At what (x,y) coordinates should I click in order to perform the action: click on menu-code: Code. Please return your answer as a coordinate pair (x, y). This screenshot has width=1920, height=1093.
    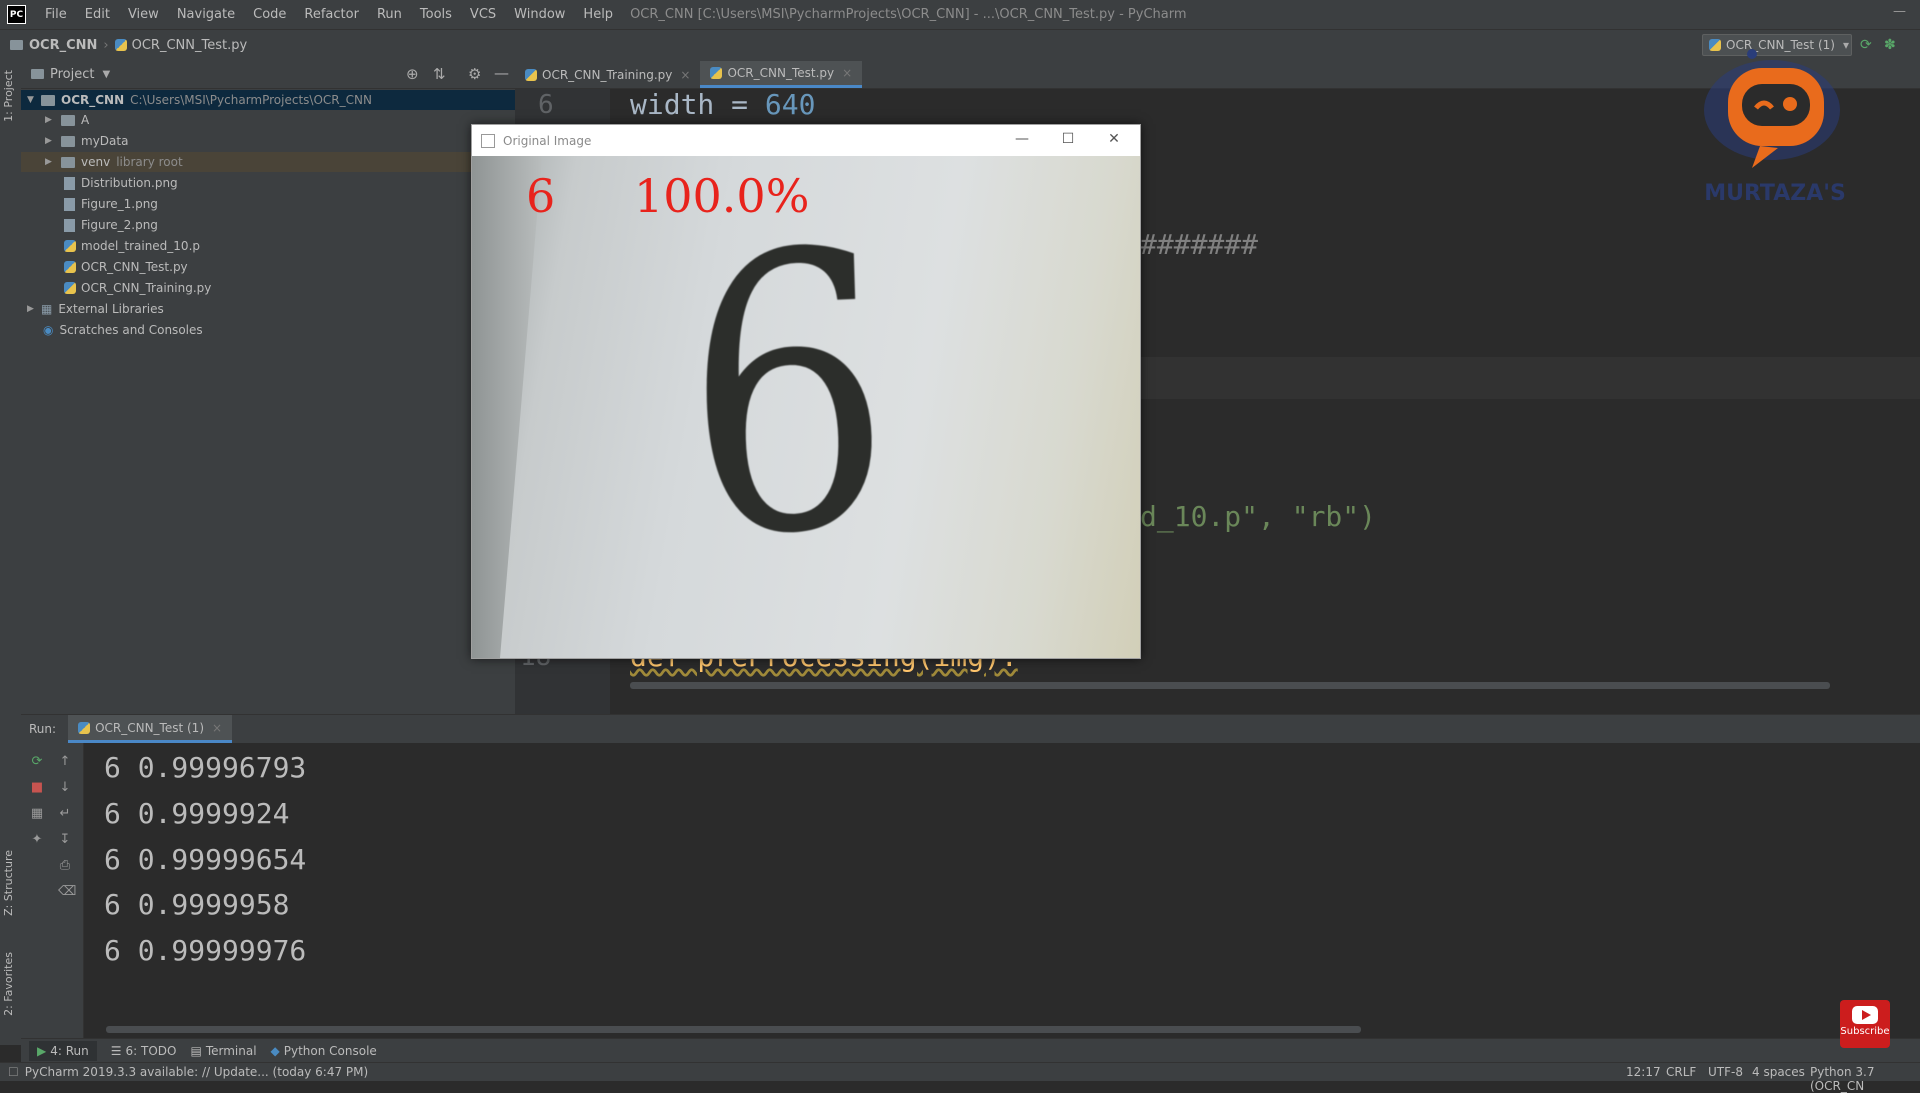
    Looking at the image, I should click on (269, 14).